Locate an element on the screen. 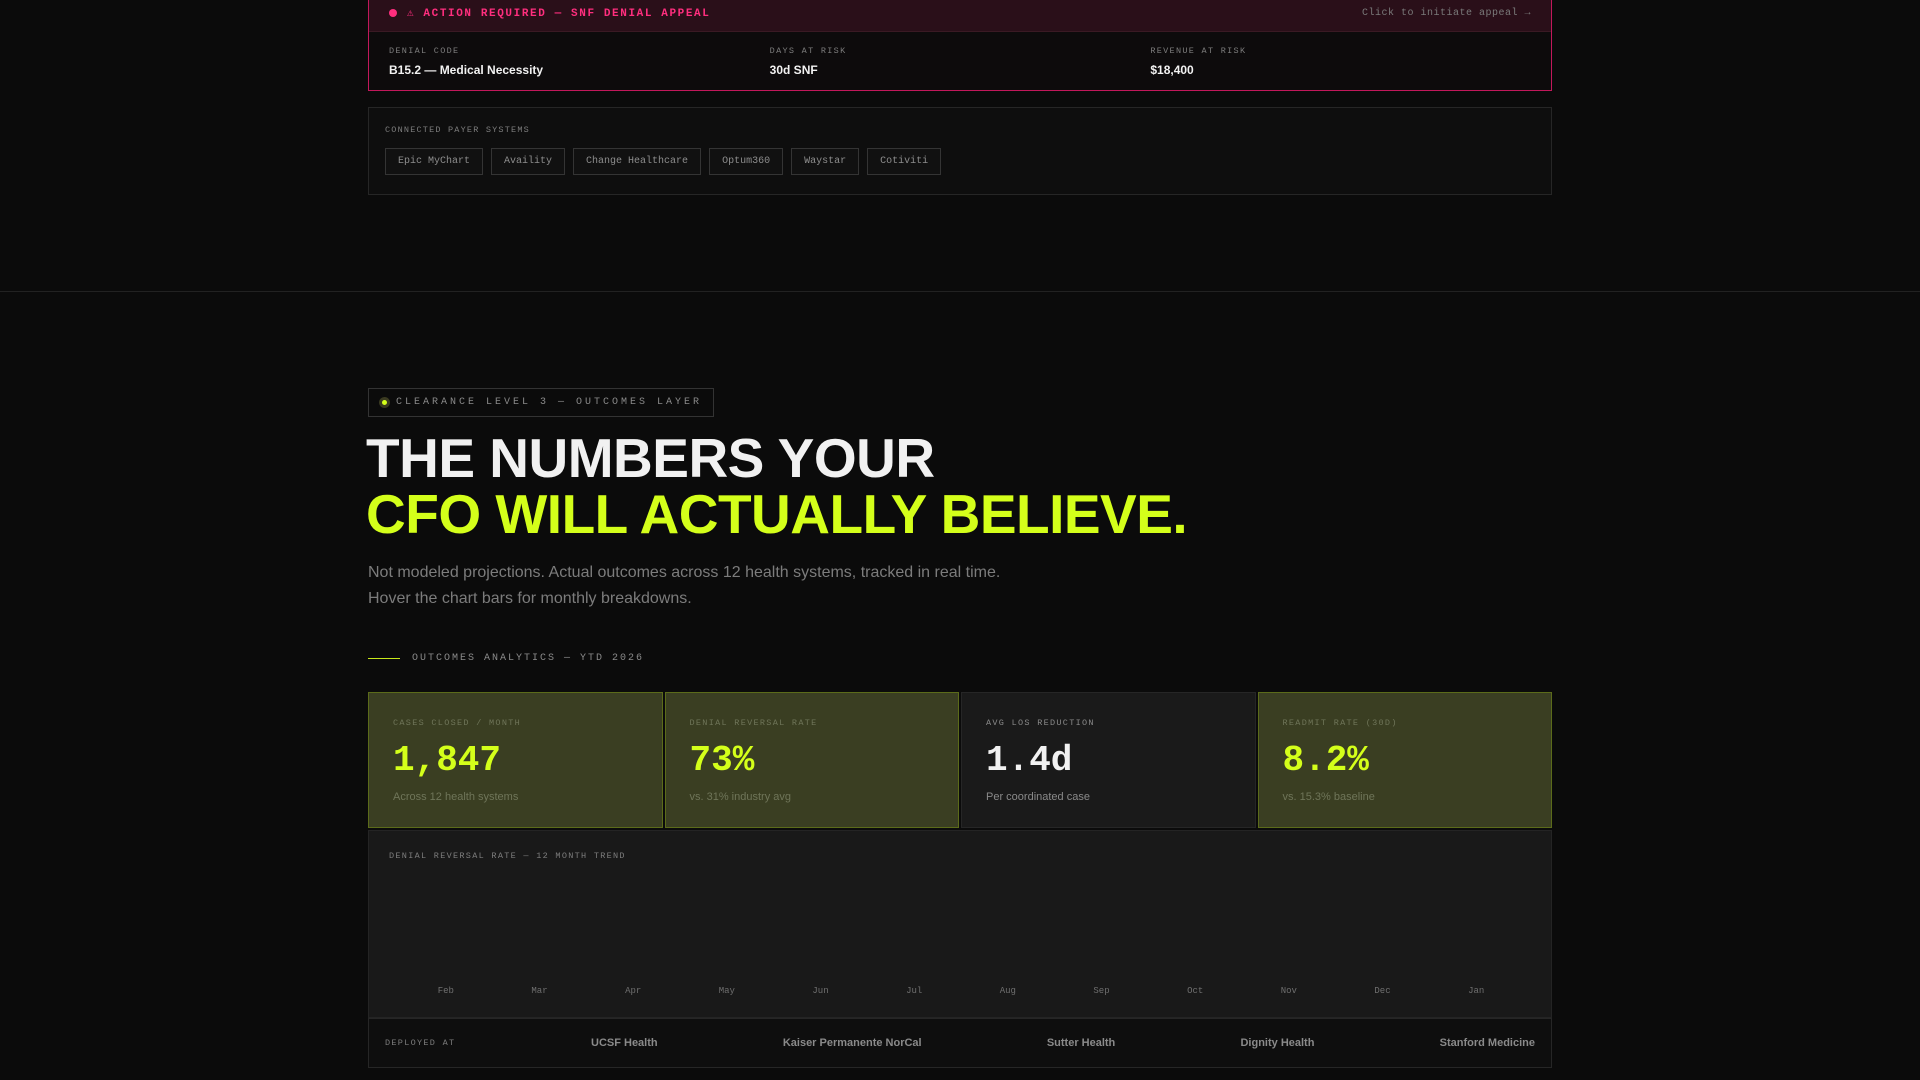 The image size is (1920, 1080). clearance-badge-text: CLEARANCE LEVEL 3 — OUTCOMES LAYER is located at coordinates (549, 402).